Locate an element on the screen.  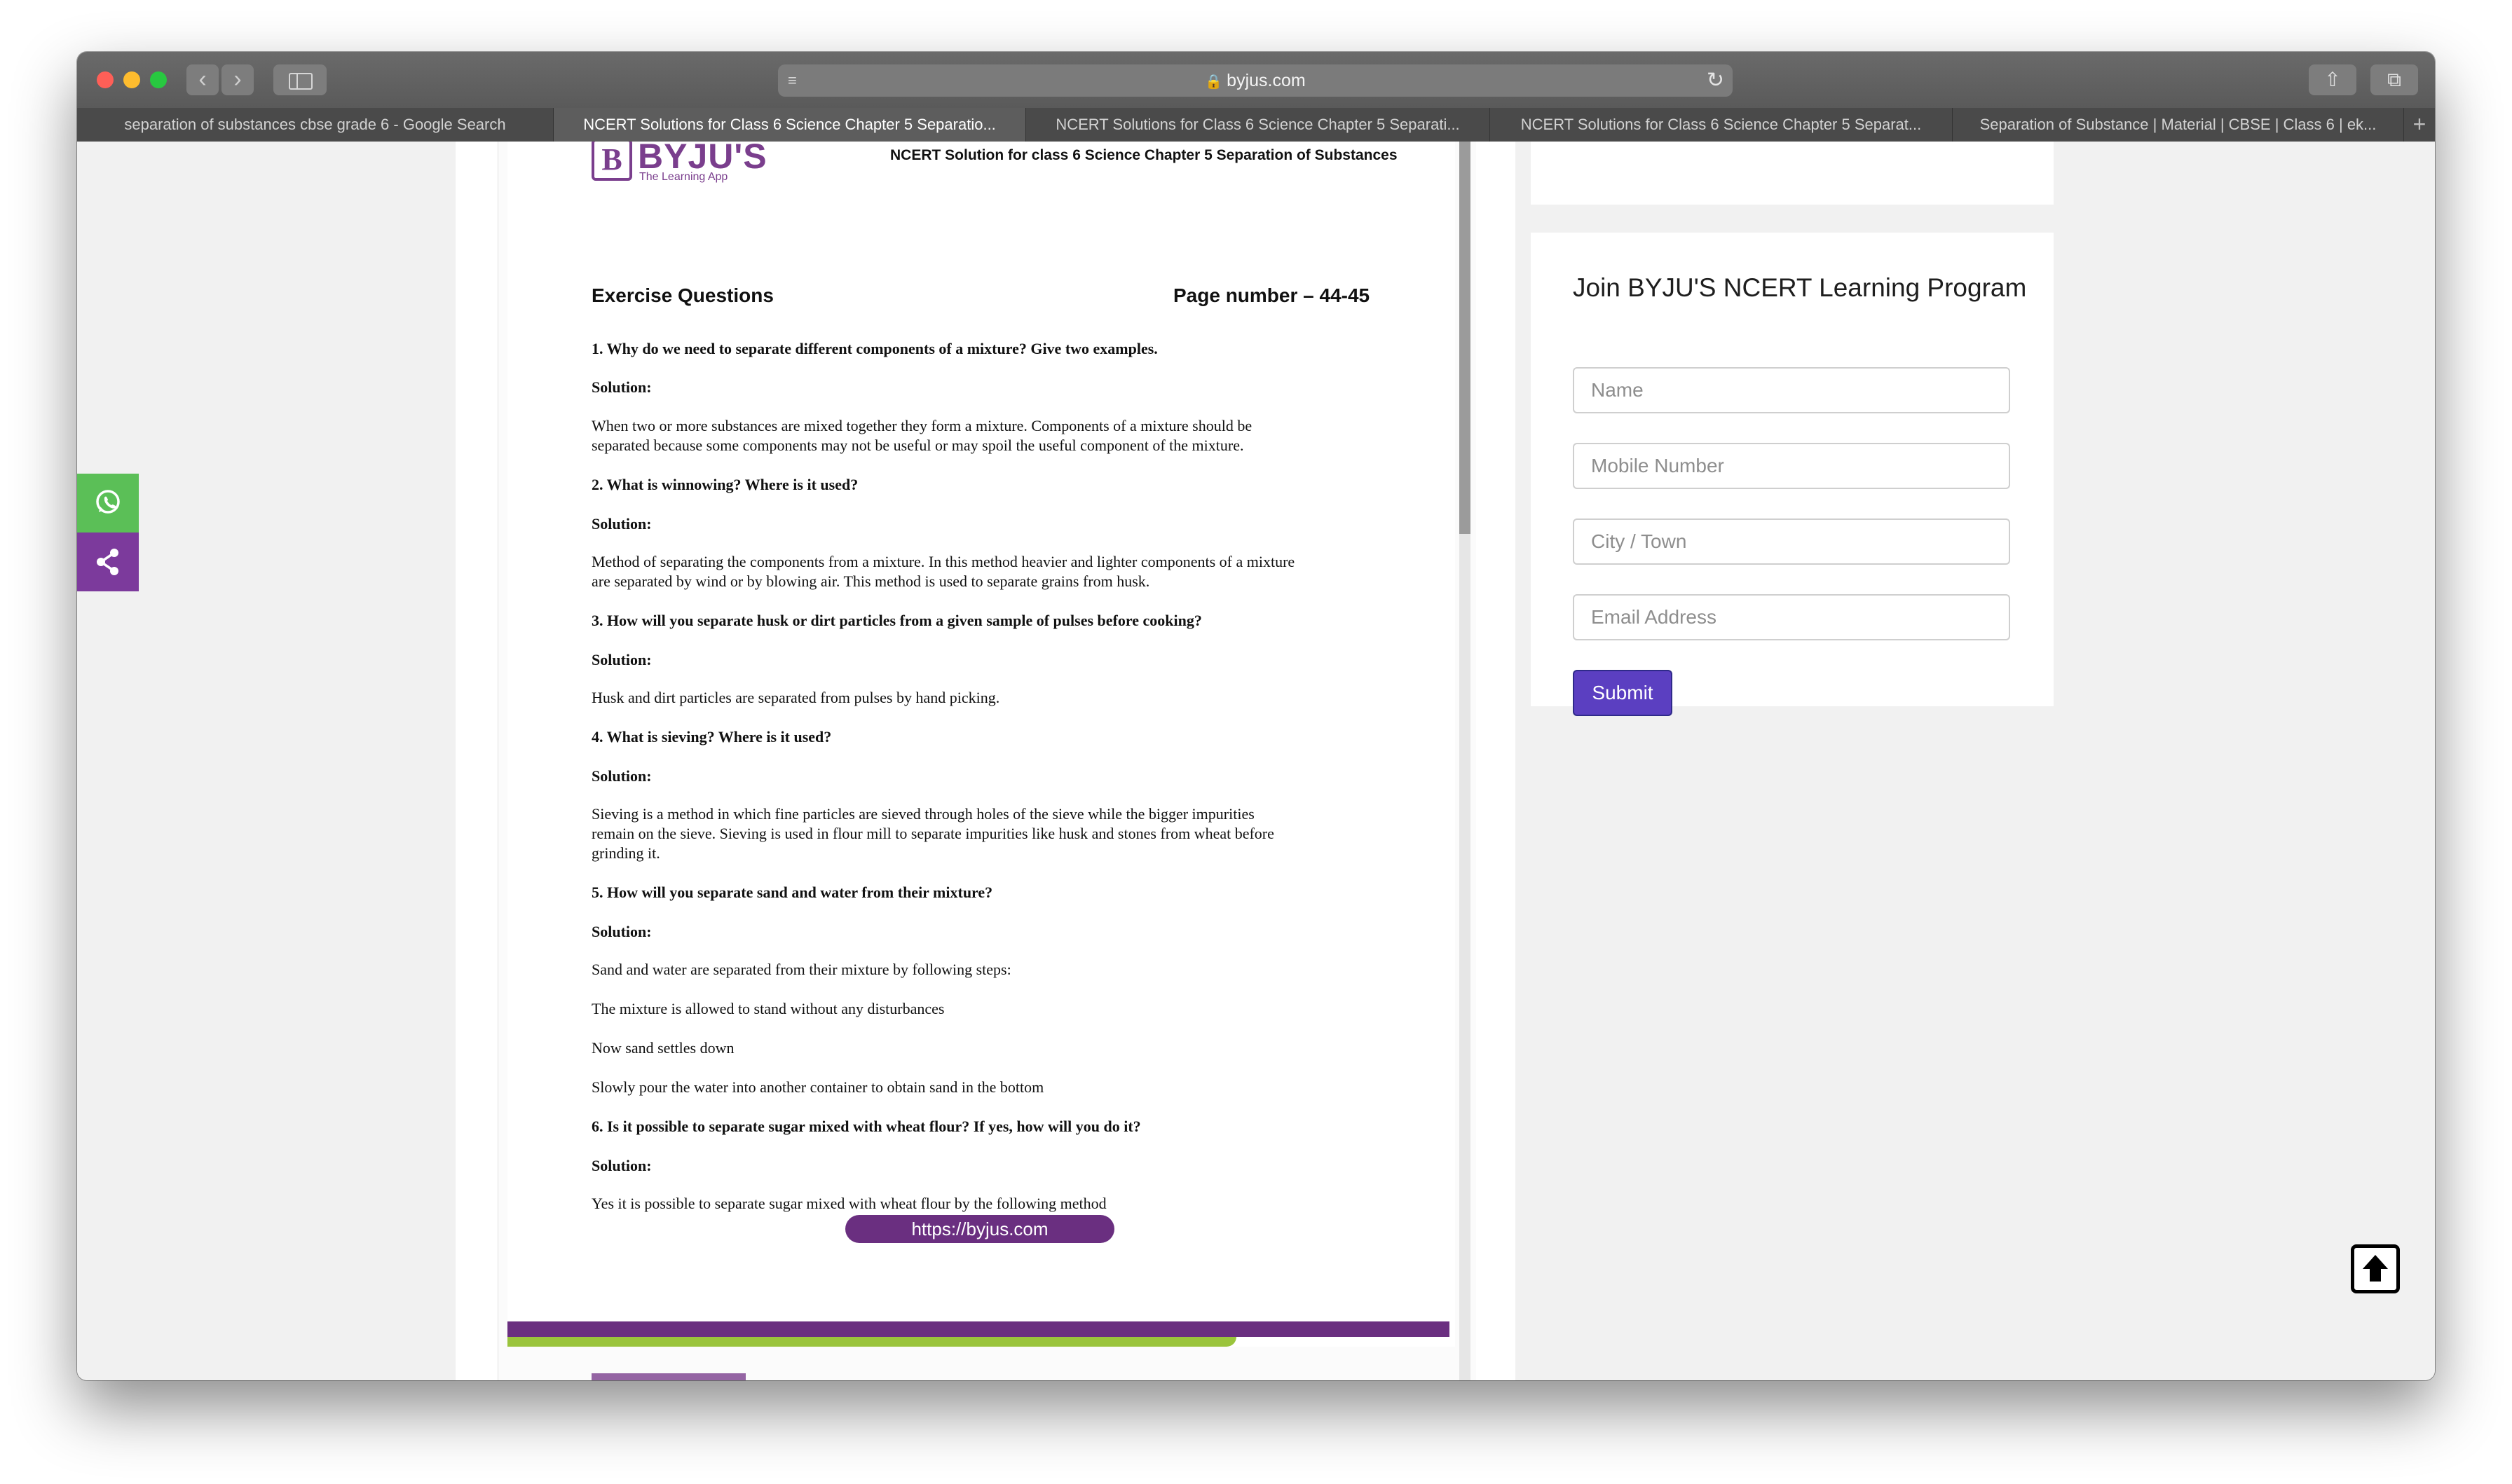
reload-icon: ↻ is located at coordinates (1715, 80).